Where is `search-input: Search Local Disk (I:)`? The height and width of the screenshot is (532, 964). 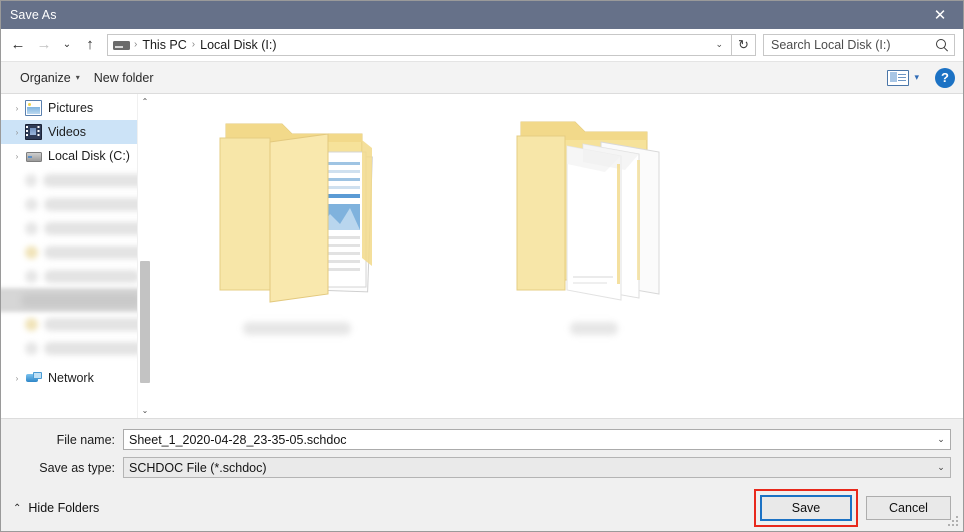 search-input: Search Local Disk (I:) is located at coordinates (859, 44).